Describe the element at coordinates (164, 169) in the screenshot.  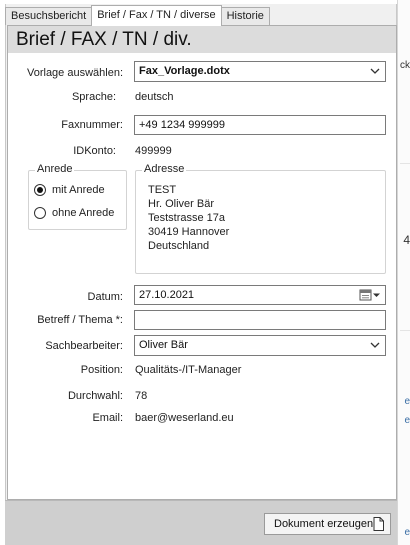
I see `adresse-caption: Adresse` at that location.